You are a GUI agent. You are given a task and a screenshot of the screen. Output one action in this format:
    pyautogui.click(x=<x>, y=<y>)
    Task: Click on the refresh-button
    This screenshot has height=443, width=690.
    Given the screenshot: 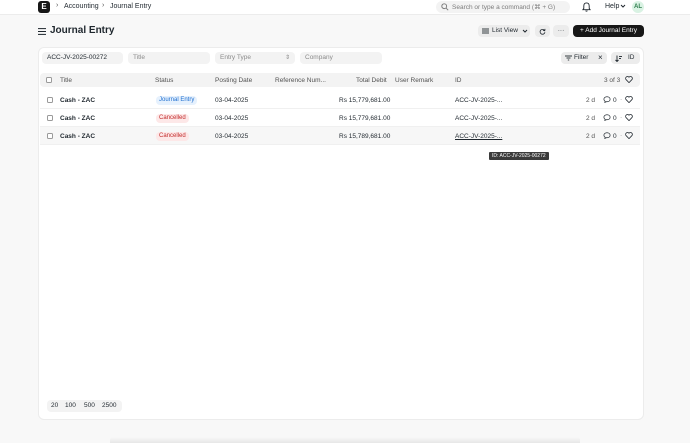 What is the action you would take?
    pyautogui.click(x=542, y=31)
    